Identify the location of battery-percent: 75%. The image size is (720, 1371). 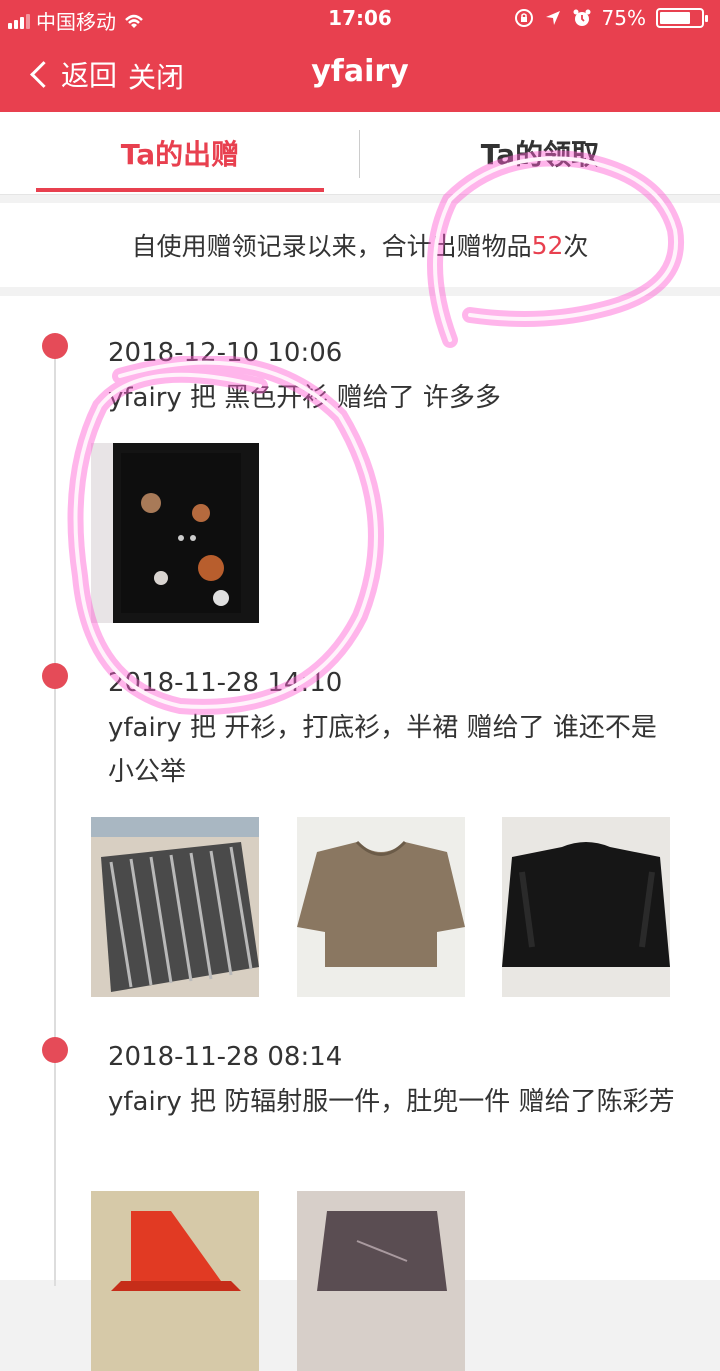
(623, 18).